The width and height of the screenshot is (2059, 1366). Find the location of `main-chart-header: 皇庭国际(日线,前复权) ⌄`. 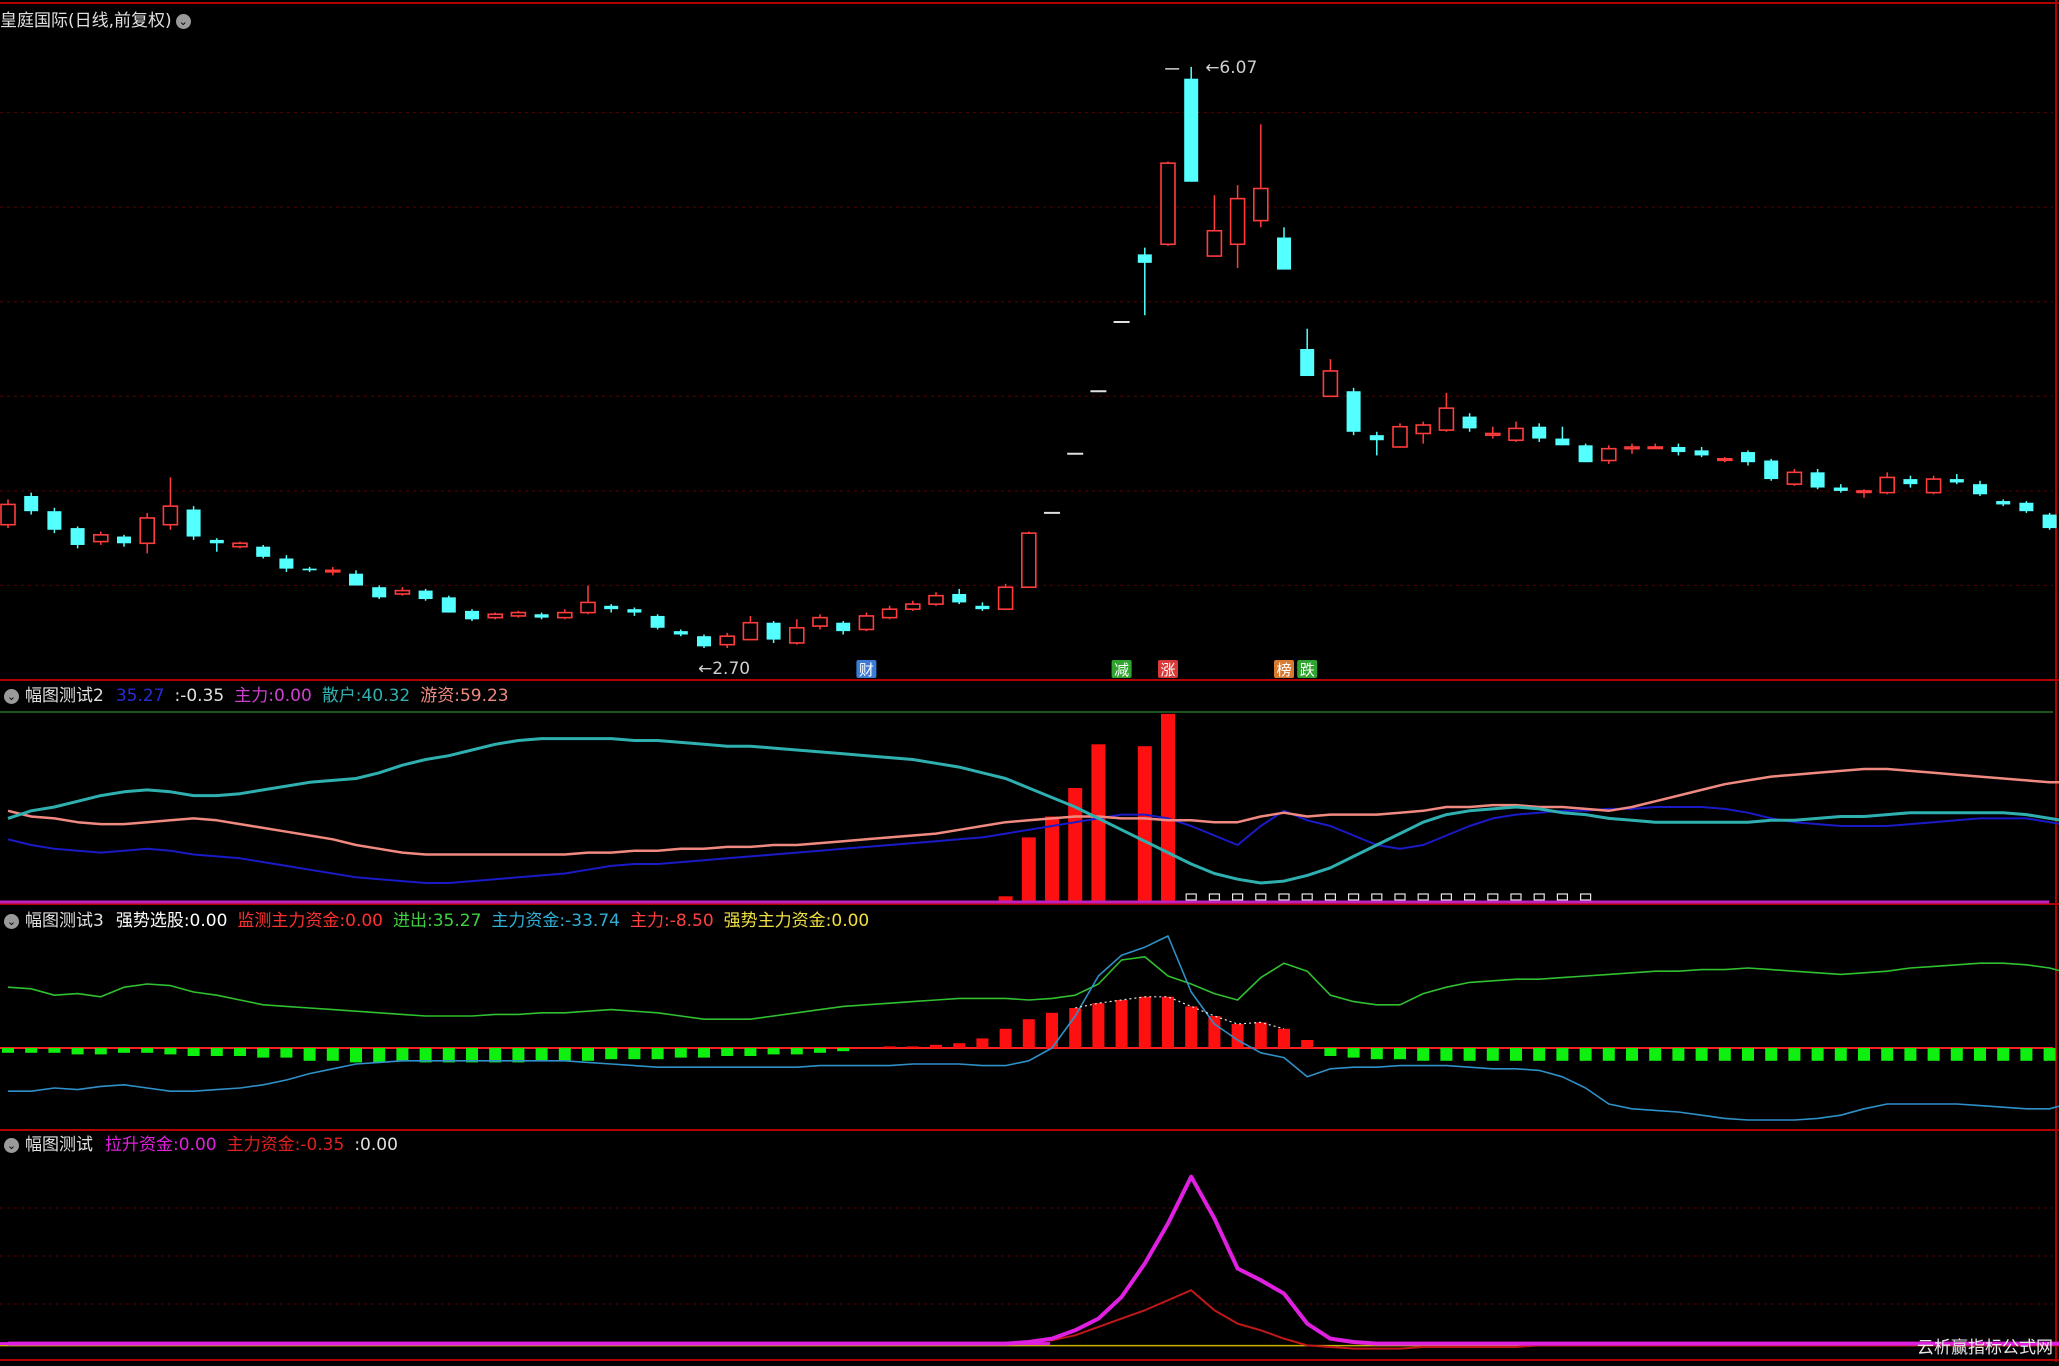

main-chart-header: 皇庭国际(日线,前复权) ⌄ is located at coordinates (98, 21).